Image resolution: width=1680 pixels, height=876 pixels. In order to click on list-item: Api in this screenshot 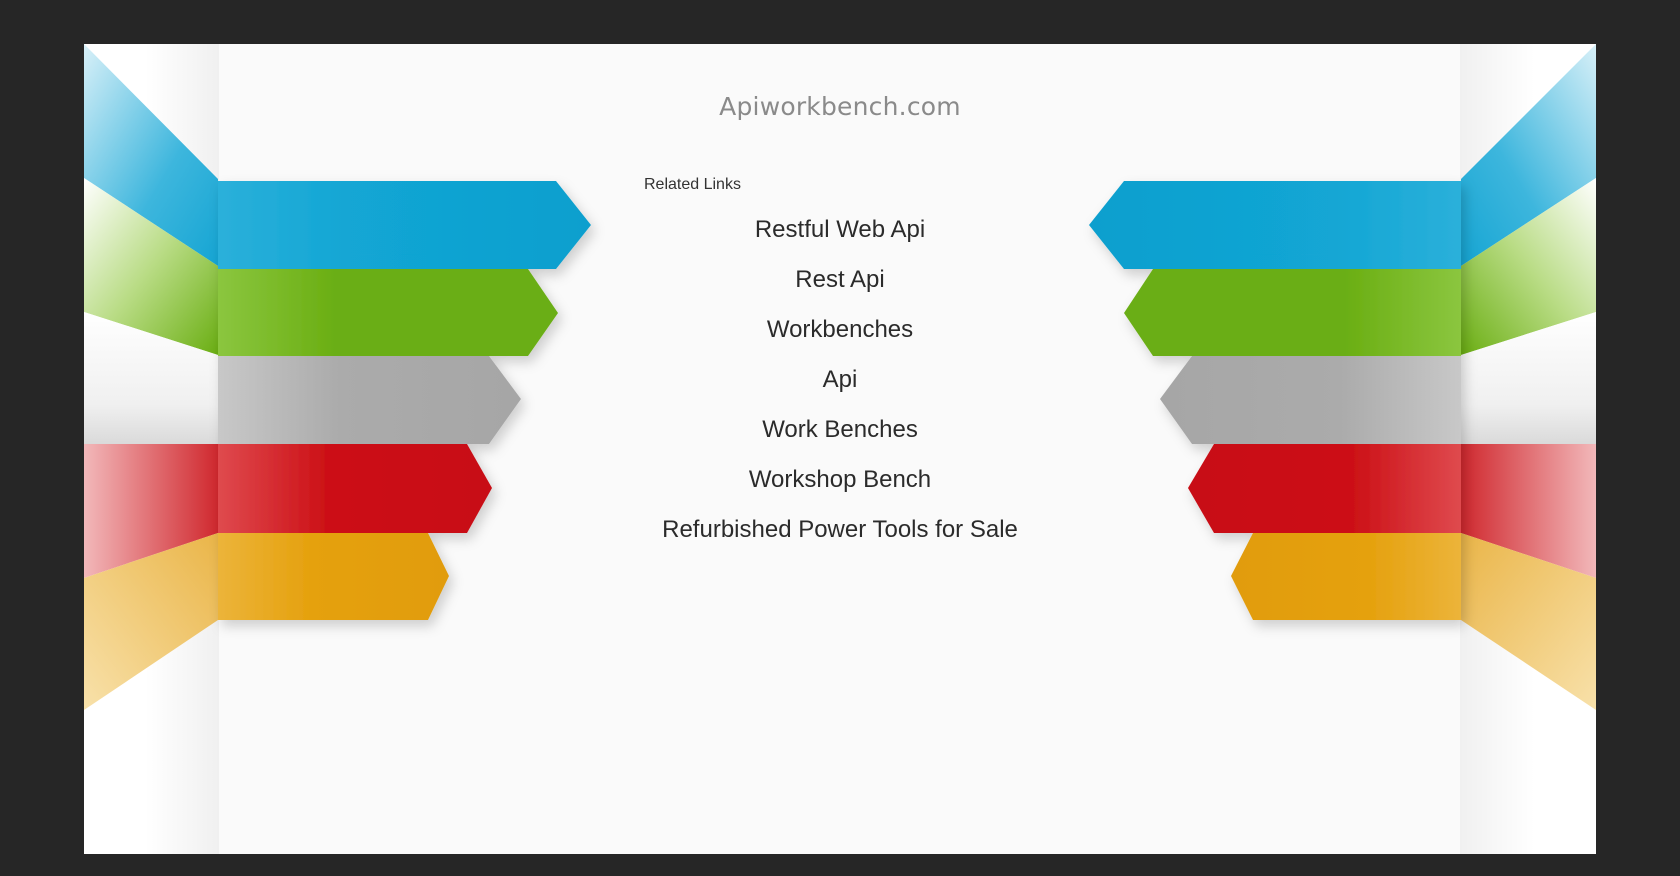, I will do `click(840, 380)`.